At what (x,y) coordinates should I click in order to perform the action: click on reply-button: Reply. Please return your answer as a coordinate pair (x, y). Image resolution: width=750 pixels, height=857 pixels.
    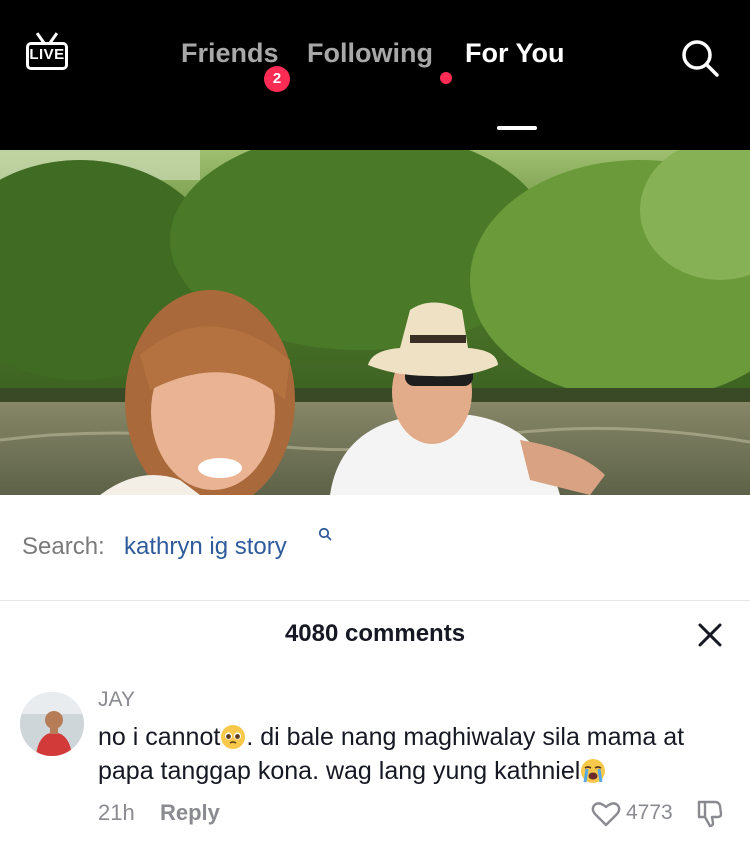
    Looking at the image, I should click on (190, 813).